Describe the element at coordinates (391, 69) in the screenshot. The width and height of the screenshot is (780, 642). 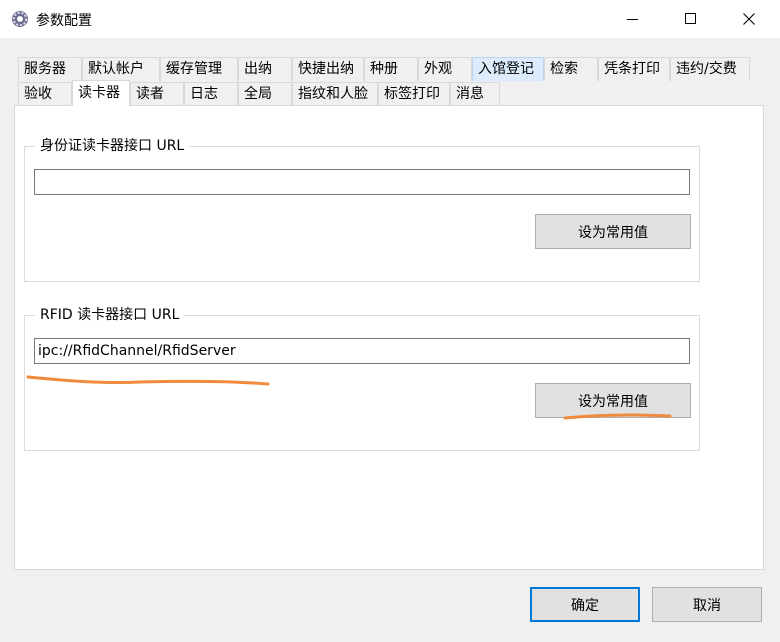
I see `tab-volumes: 种册` at that location.